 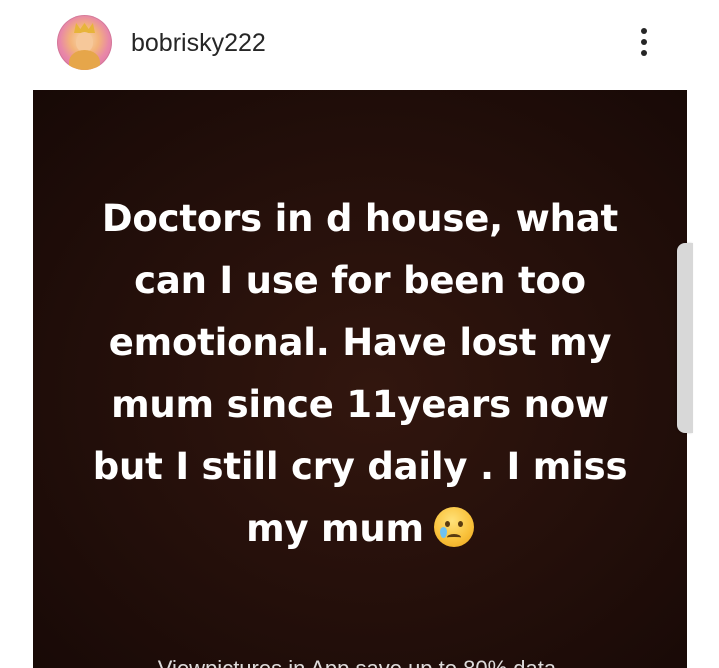 What do you see at coordinates (360, 466) in the screenshot?
I see `caption-line: but I still cry daily . I miss` at bounding box center [360, 466].